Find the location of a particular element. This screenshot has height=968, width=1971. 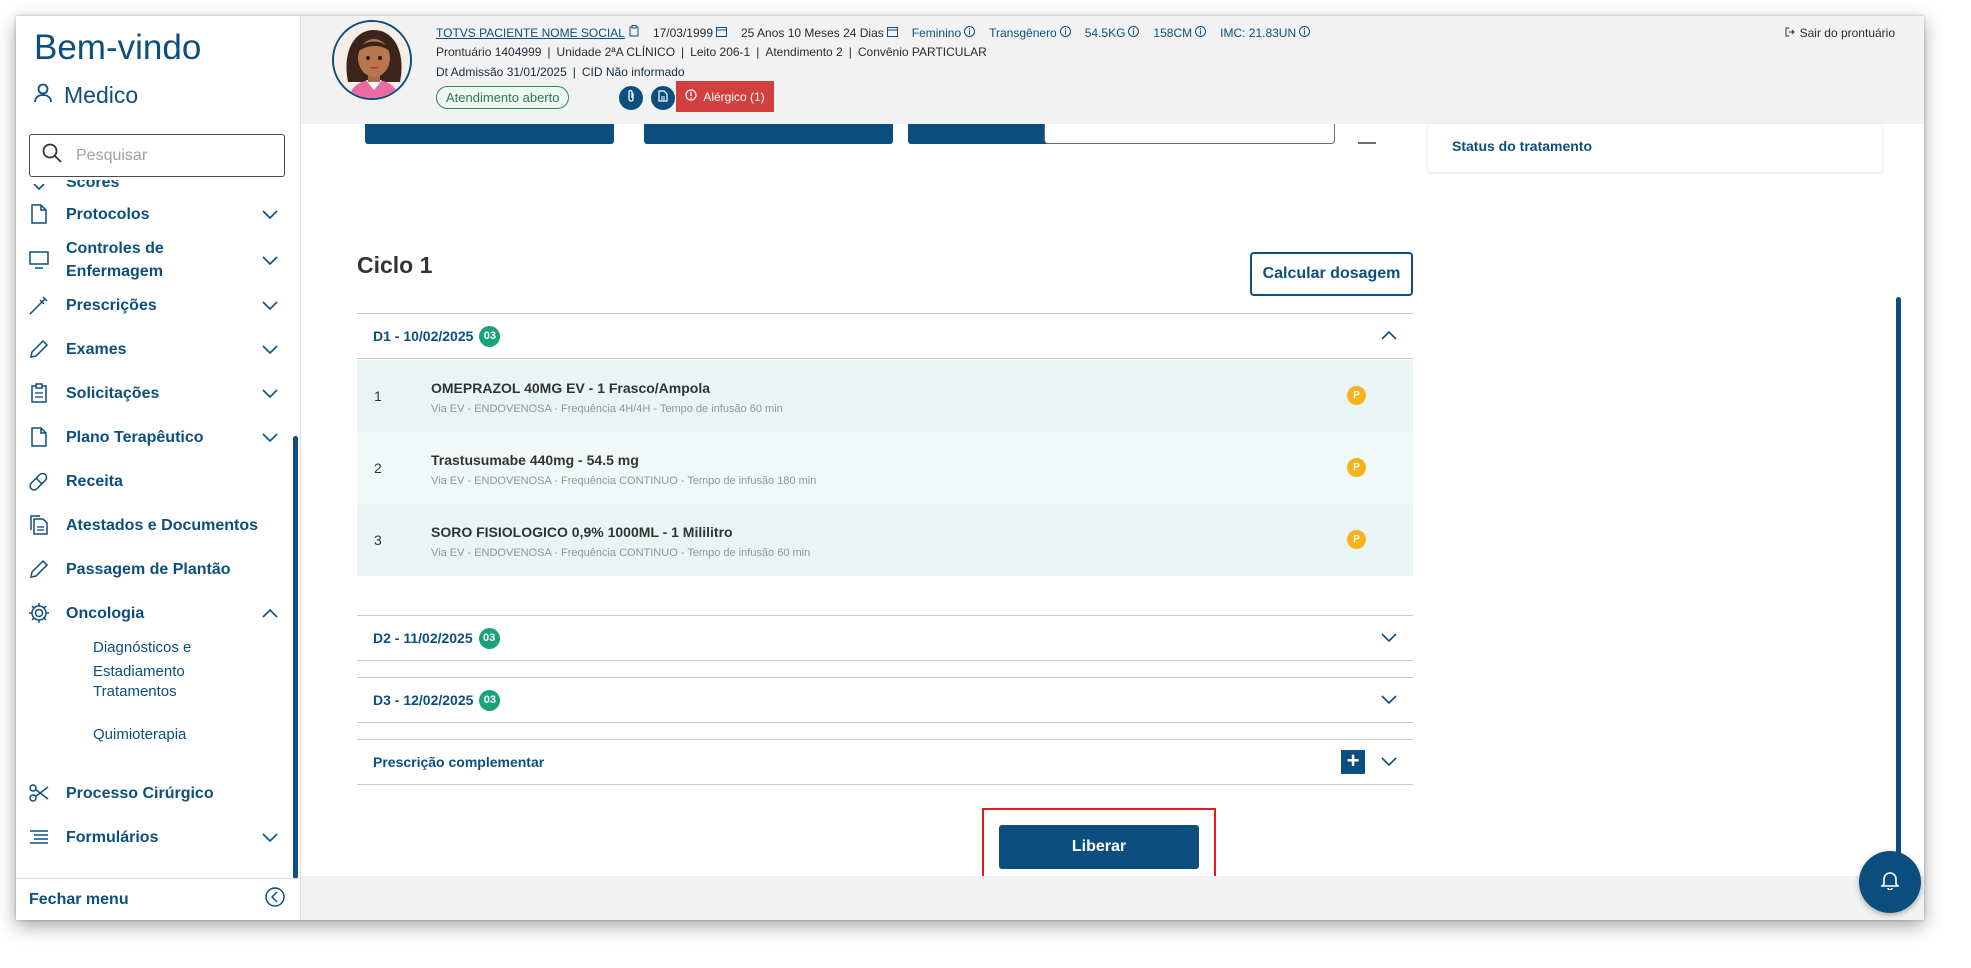

patient-imc: IMC: 21.83UN is located at coordinates (1258, 32).